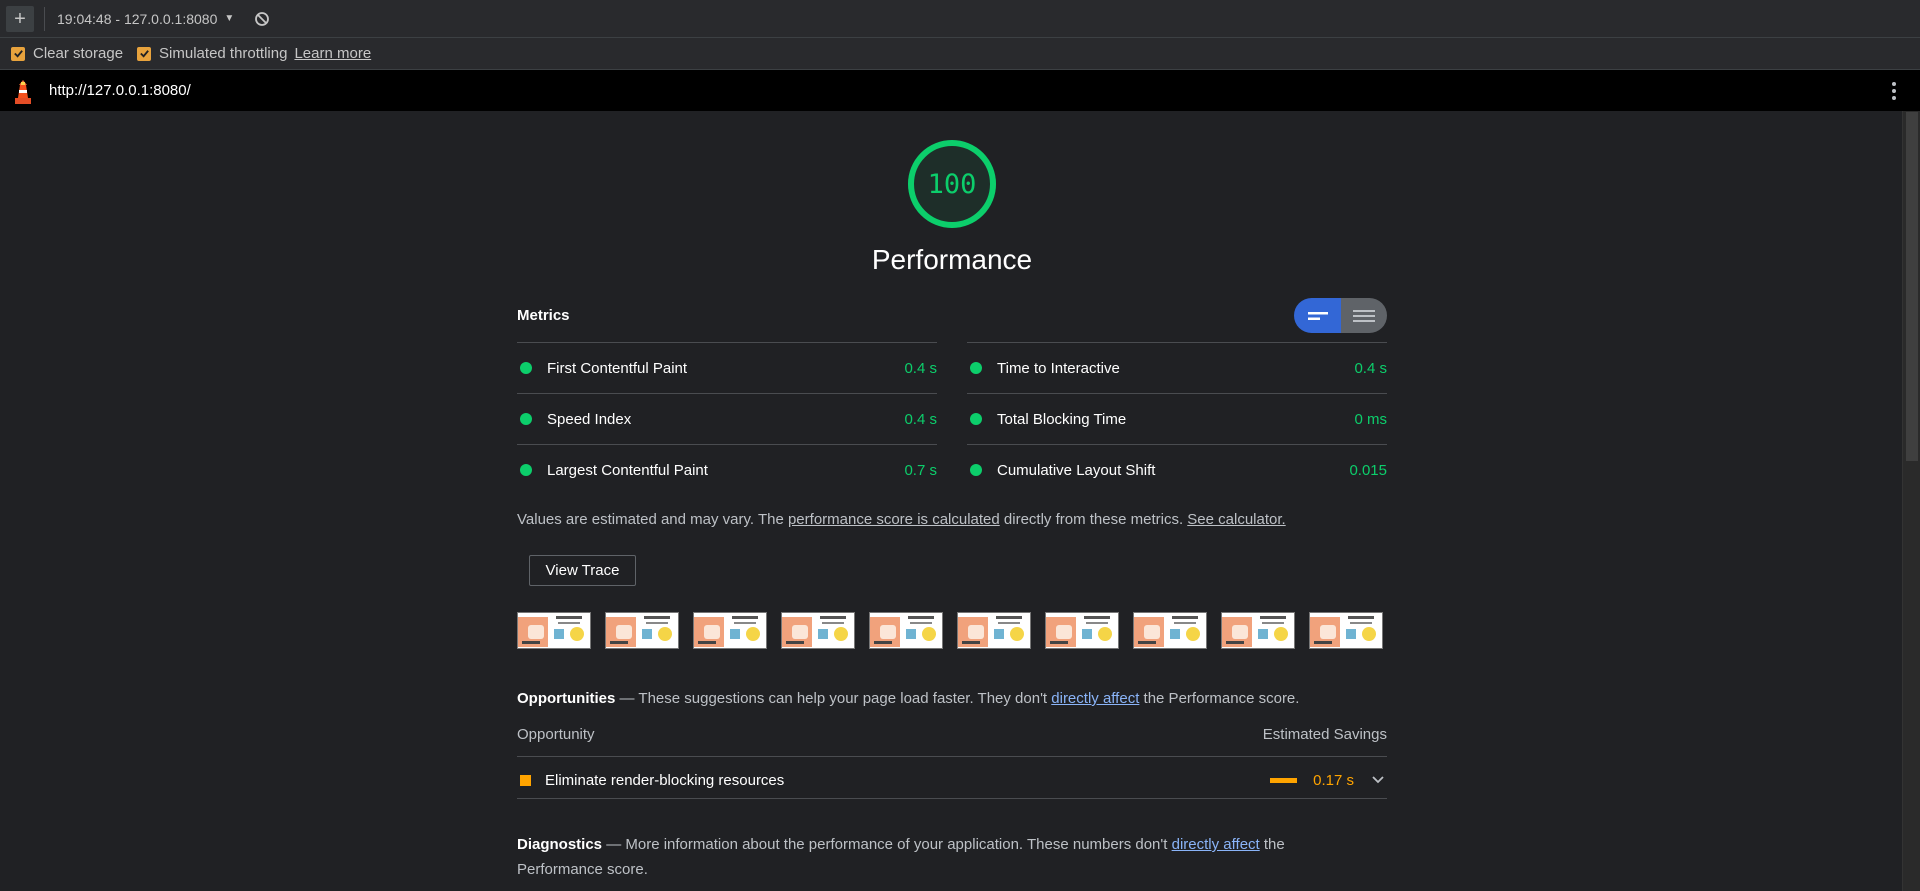 The image size is (1920, 891). I want to click on report-url: http://127.0.0.1:8080/, so click(120, 90).